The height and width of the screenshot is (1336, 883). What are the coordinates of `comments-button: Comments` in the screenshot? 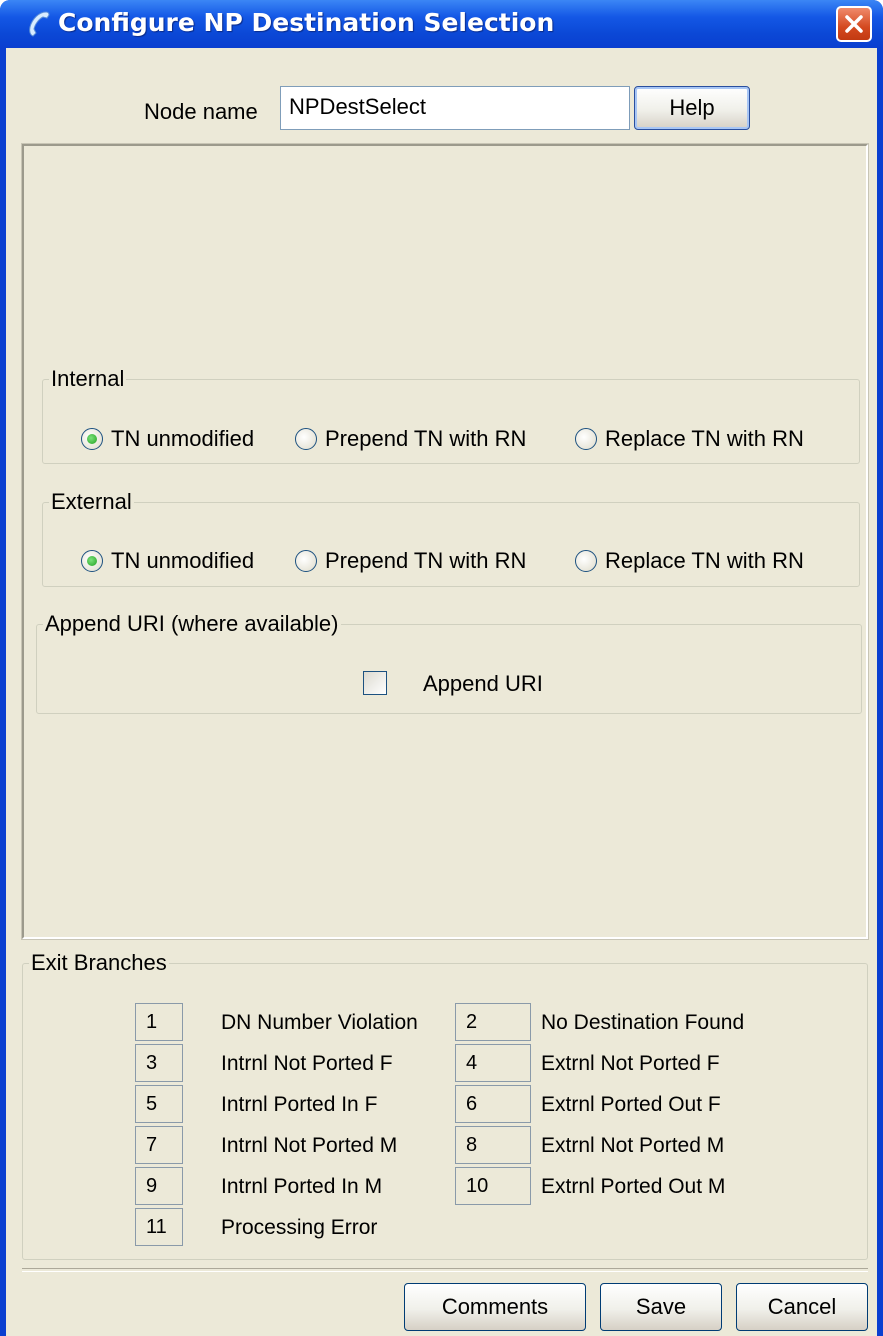 It's located at (495, 1307).